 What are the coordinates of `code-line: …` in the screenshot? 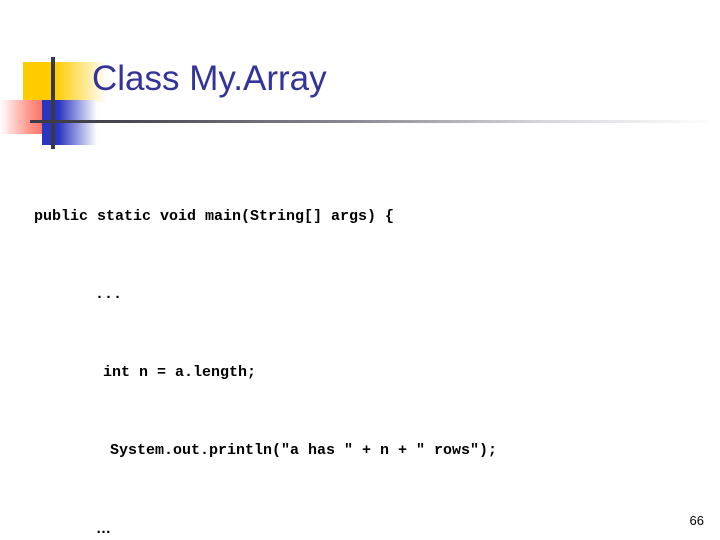 It's located at (103, 528).